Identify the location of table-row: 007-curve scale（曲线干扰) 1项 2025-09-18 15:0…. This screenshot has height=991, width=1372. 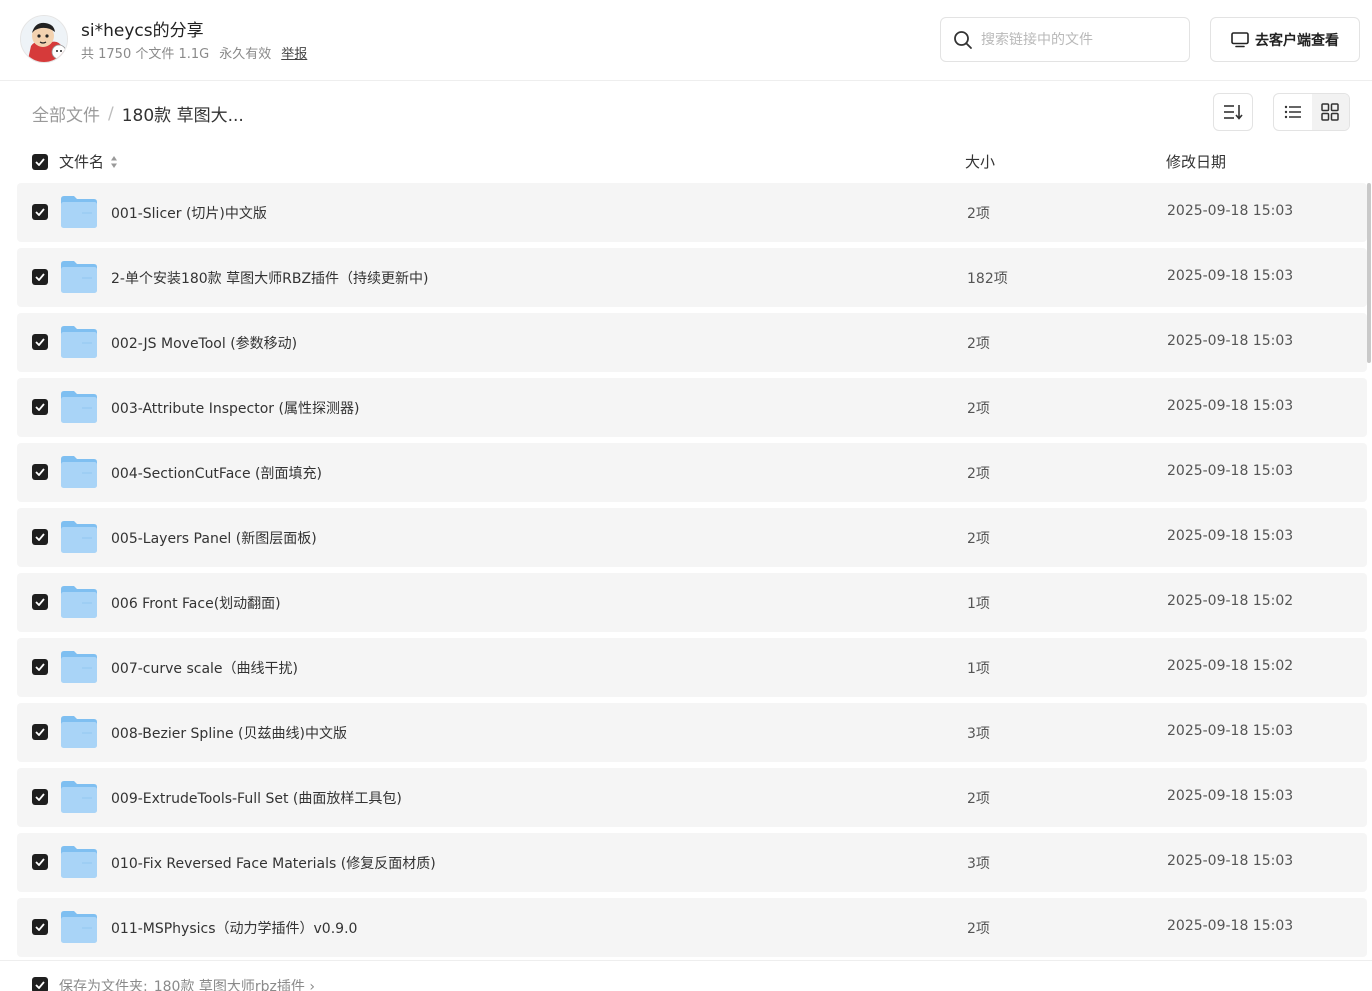
(692, 667).